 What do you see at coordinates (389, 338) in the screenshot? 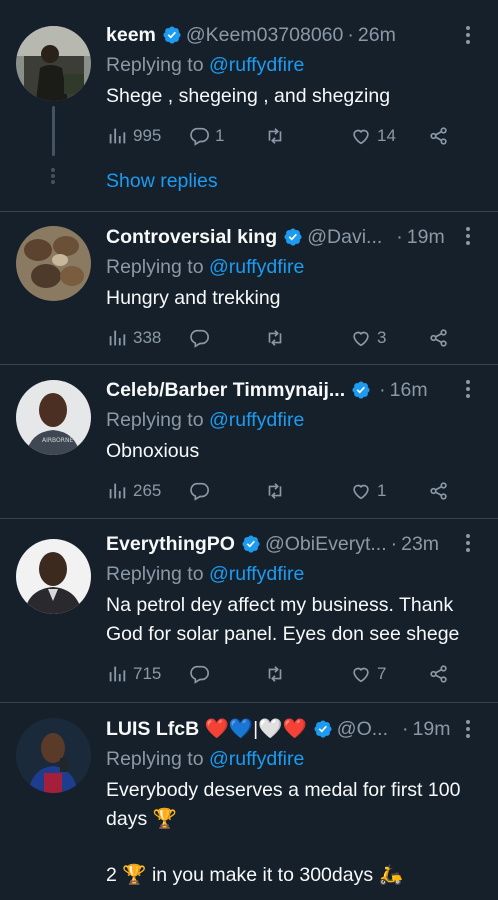
I see `like-button: 3` at bounding box center [389, 338].